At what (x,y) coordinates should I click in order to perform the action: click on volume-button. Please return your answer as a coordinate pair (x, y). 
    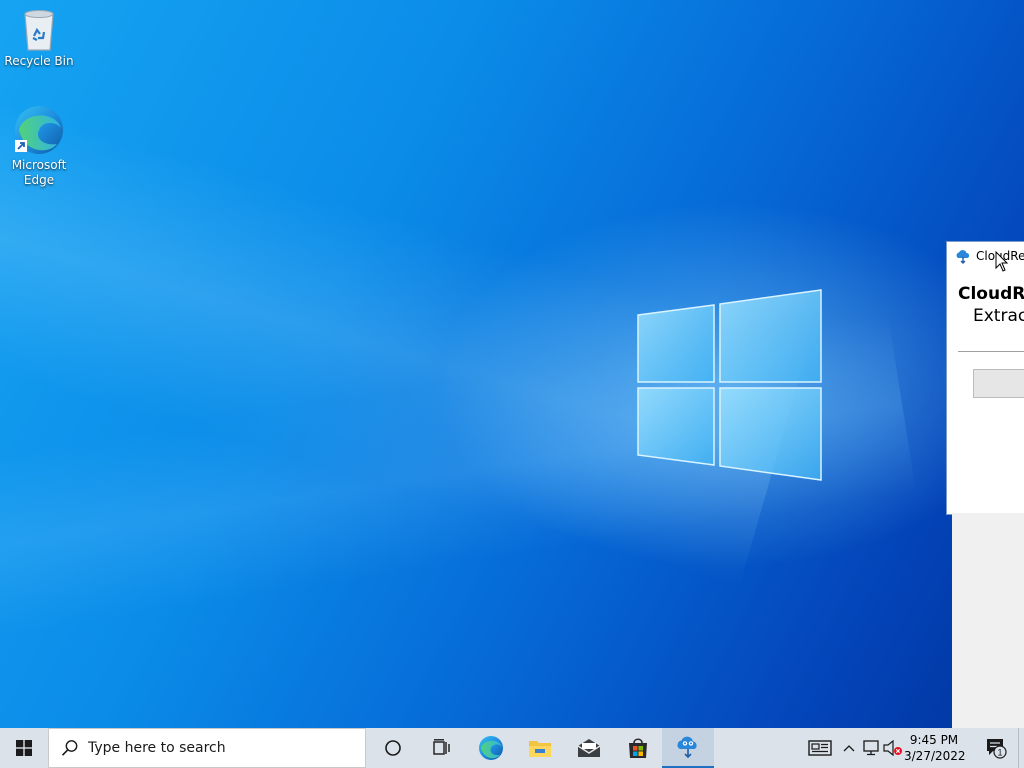
    Looking at the image, I should click on (893, 748).